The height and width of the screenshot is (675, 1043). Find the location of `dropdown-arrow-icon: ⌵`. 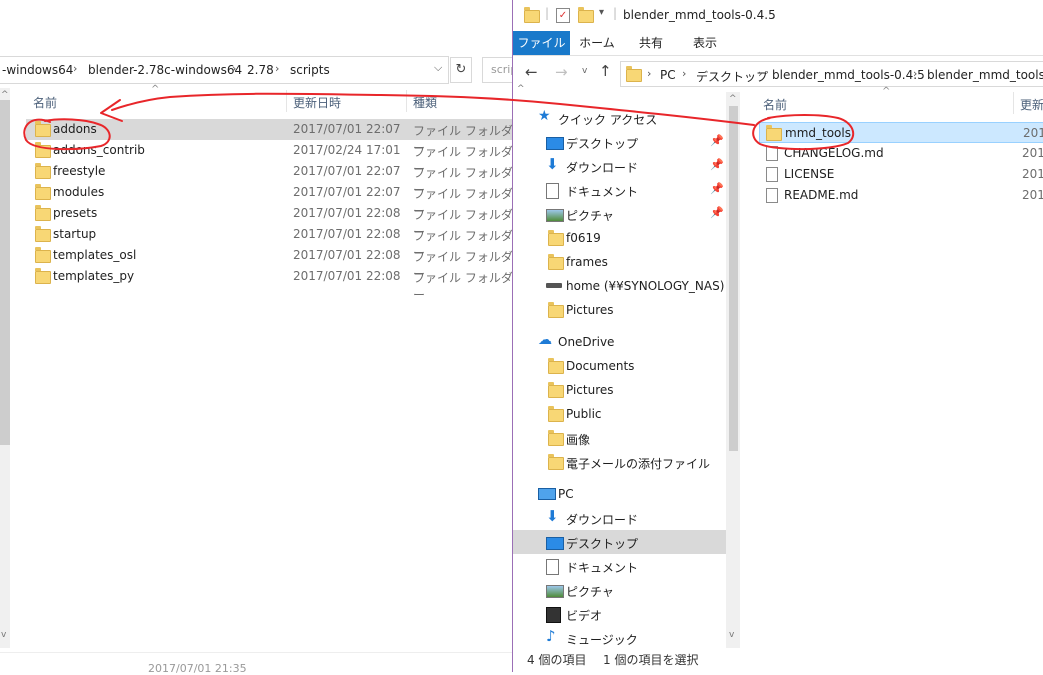

dropdown-arrow-icon: ⌵ is located at coordinates (438, 68).